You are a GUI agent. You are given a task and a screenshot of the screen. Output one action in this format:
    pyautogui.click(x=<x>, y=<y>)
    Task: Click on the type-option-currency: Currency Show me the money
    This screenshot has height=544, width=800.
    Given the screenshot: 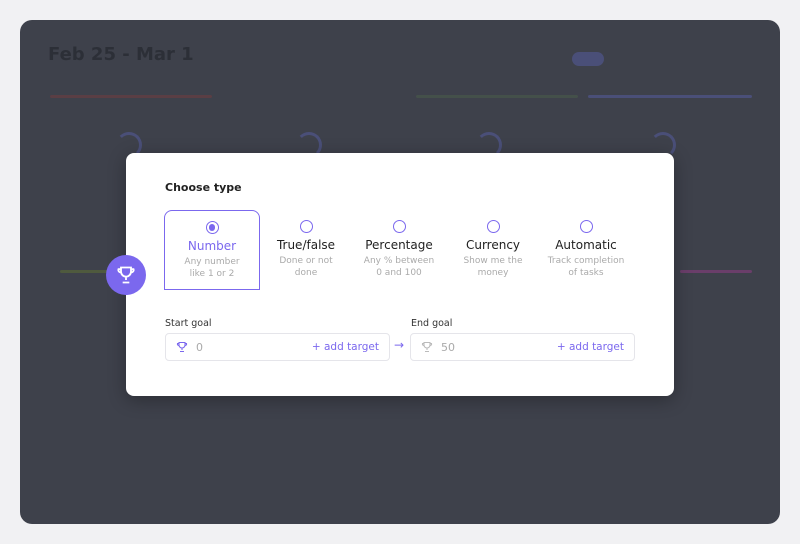 What is the action you would take?
    pyautogui.click(x=493, y=250)
    